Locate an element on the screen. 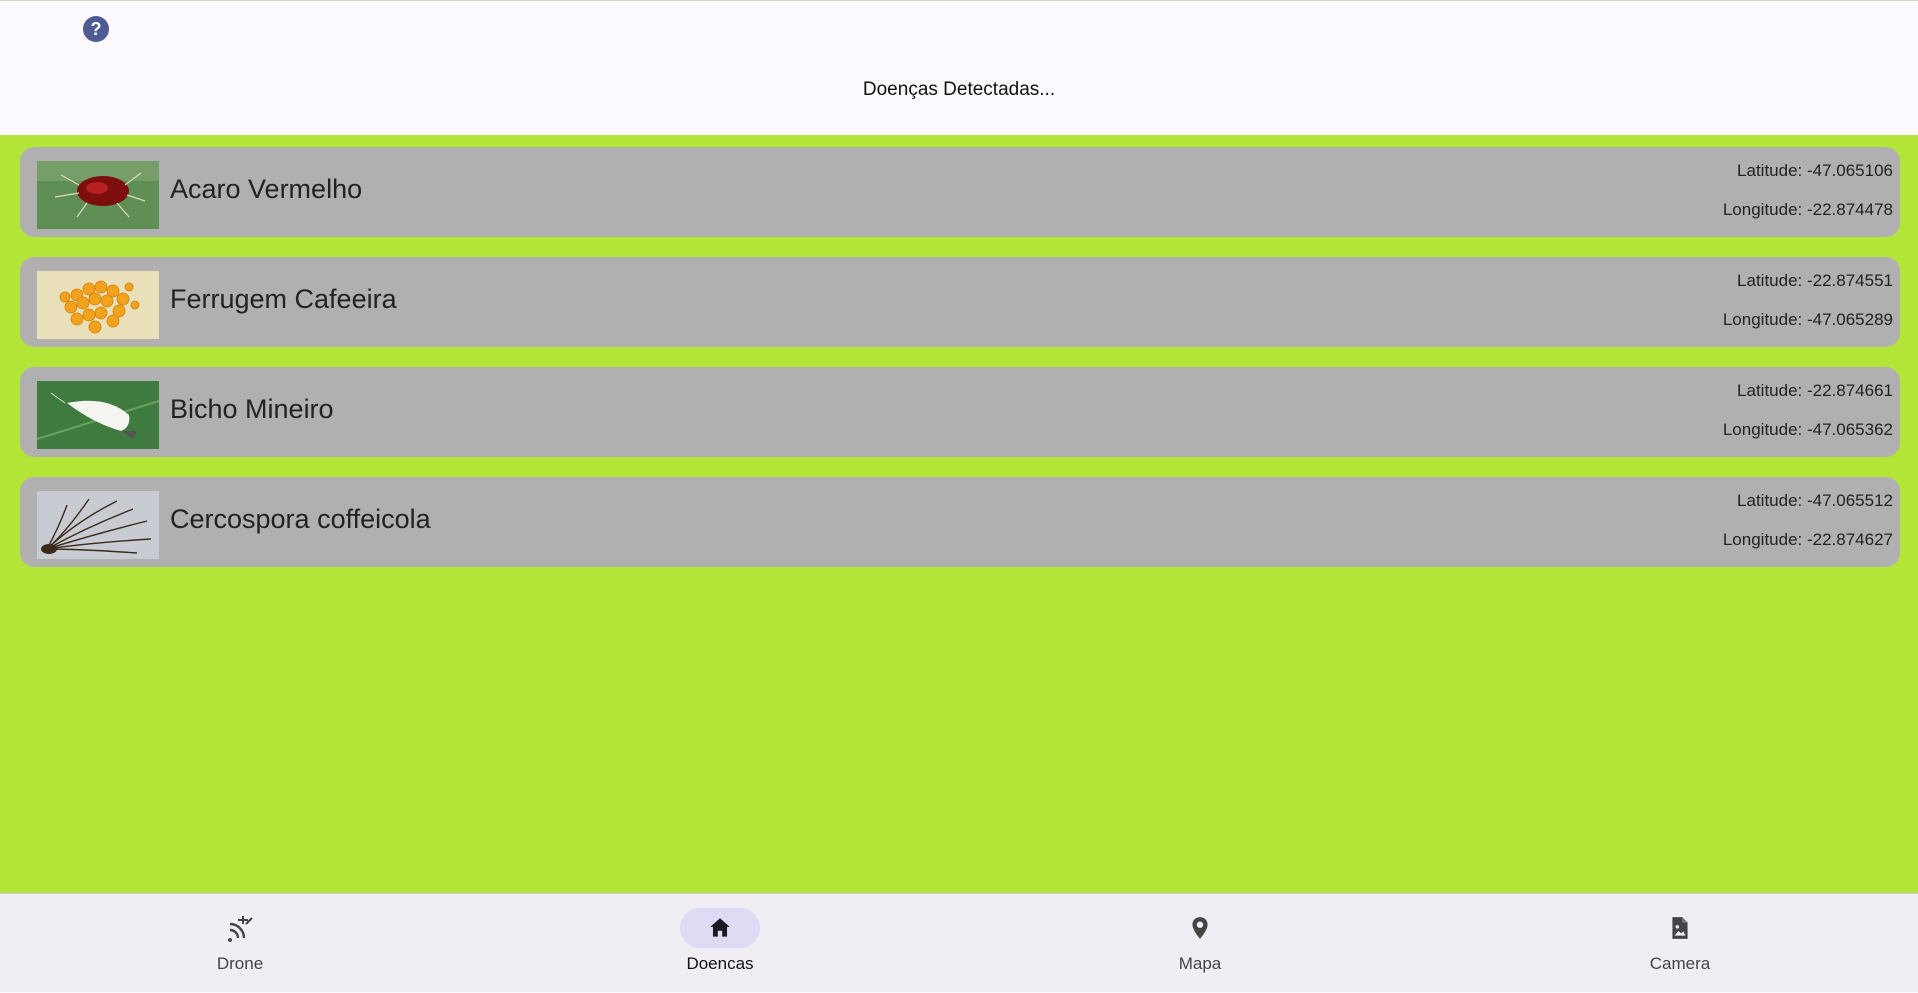  latitude-value: Latitude: -22.874551 is located at coordinates (1815, 280).